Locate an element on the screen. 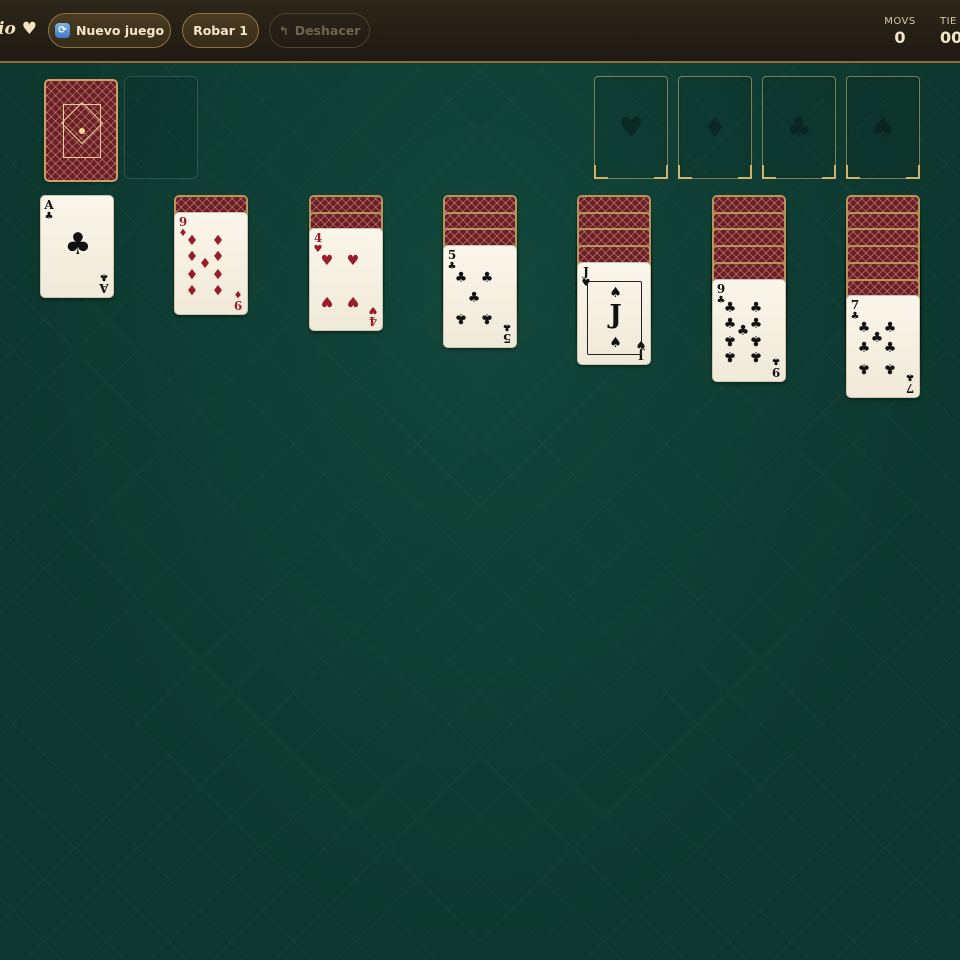  spades-suit-icon: ♠ is located at coordinates (883, 127).